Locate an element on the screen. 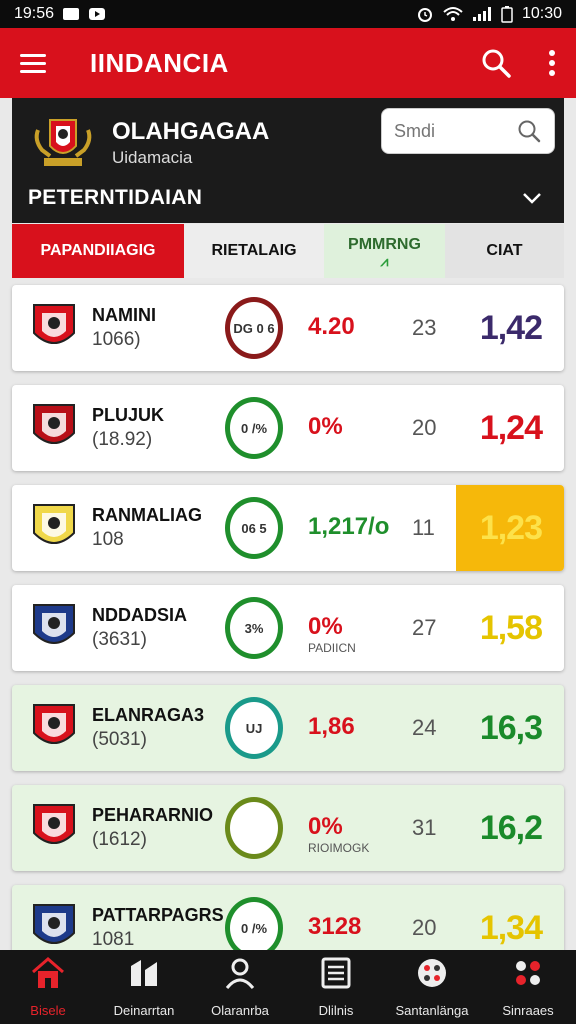 This screenshot has width=576, height=1024. nav-item-label: Sinraaes is located at coordinates (528, 1010).